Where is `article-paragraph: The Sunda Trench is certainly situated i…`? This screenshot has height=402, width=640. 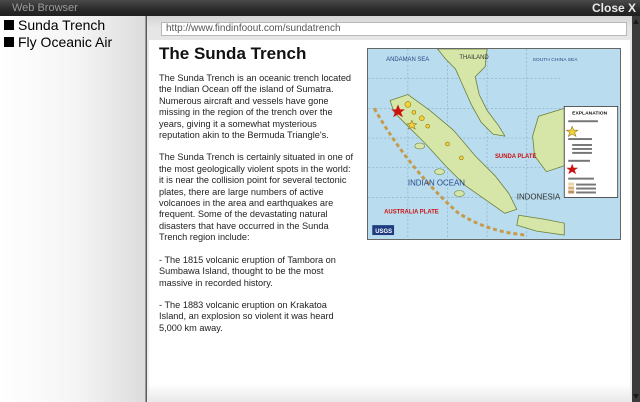
article-paragraph: The Sunda Trench is certainly situated i… is located at coordinates (256, 197).